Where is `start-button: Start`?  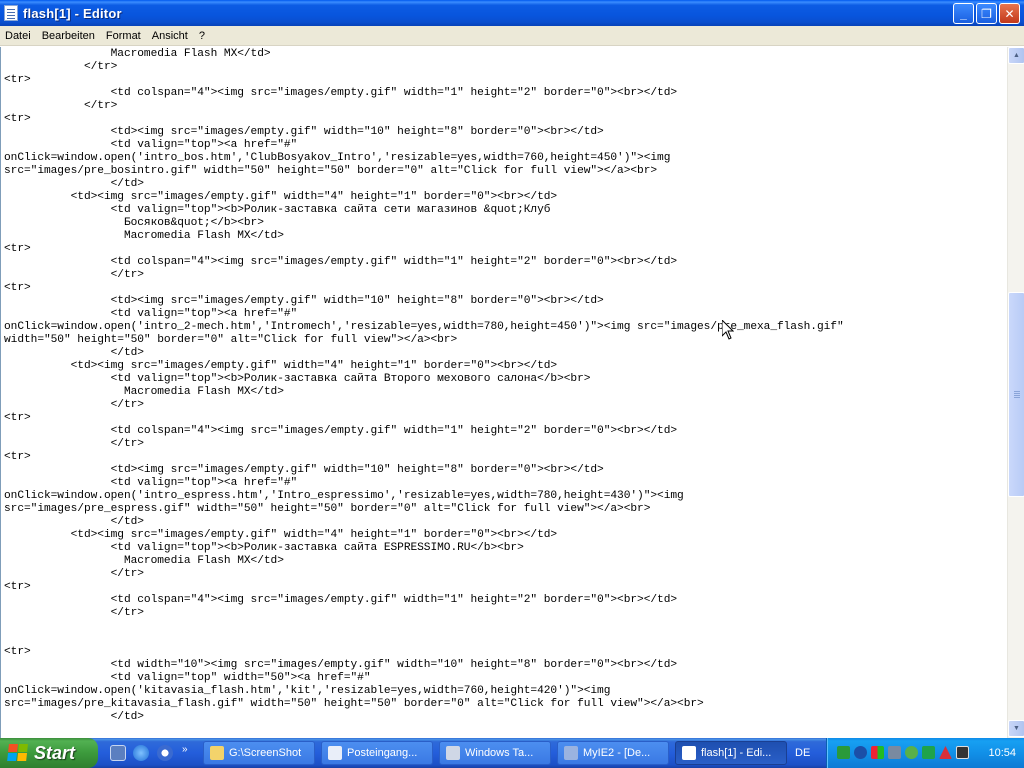
start-button: Start is located at coordinates (49, 753).